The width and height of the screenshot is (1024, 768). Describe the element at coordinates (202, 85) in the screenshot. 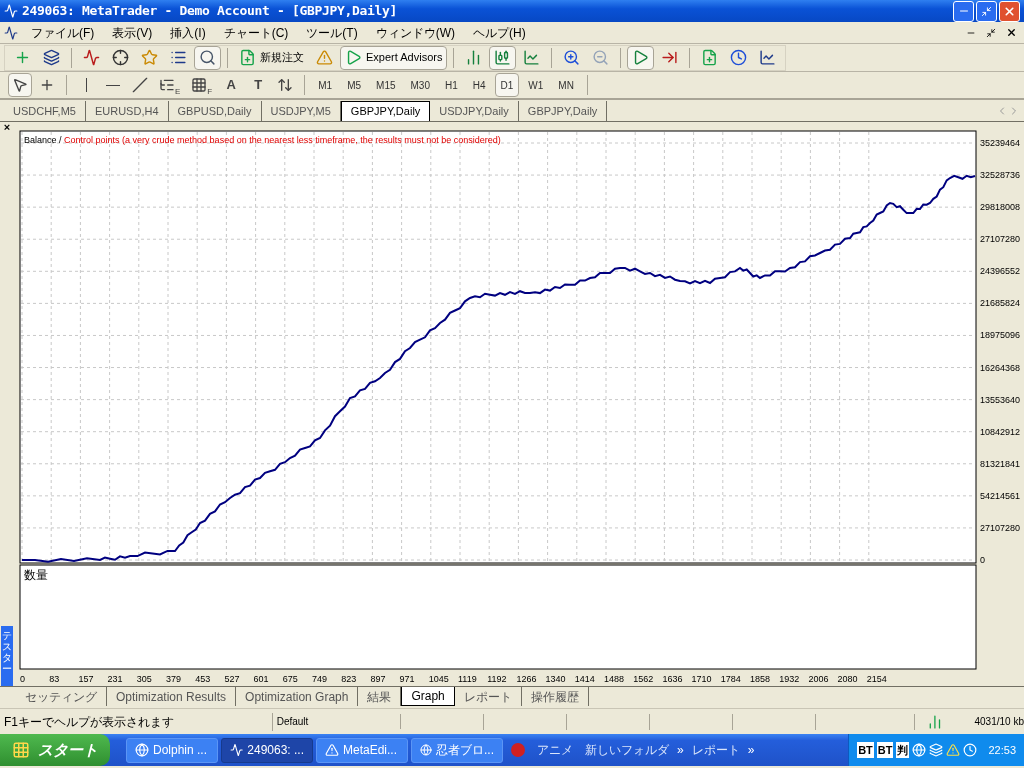

I see `grid-lines-tool: F` at that location.